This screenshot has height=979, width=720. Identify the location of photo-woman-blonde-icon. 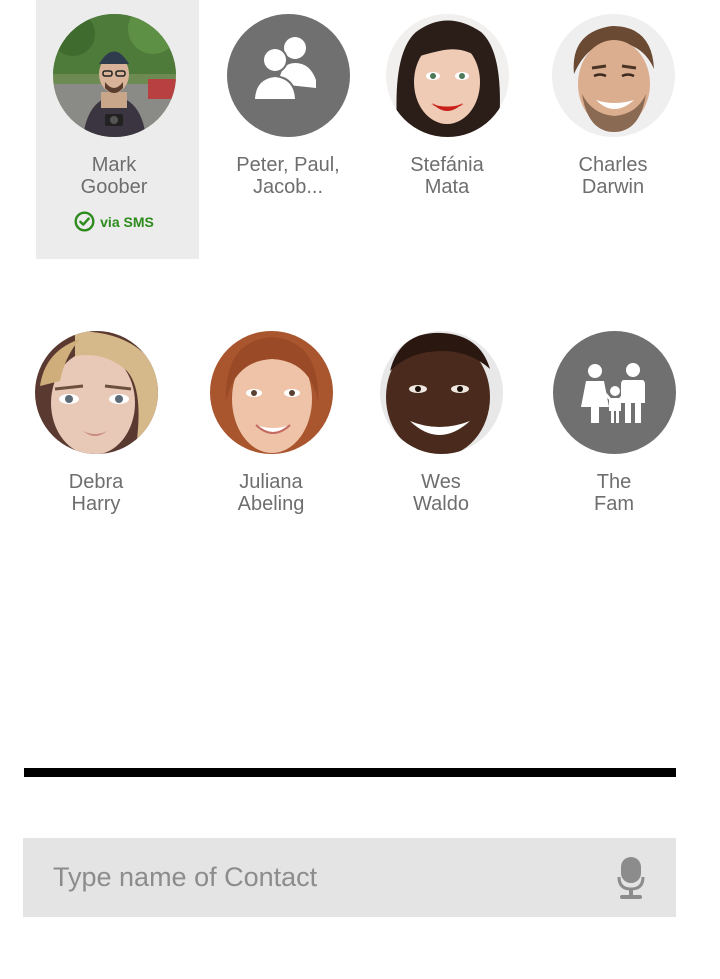
(96, 392).